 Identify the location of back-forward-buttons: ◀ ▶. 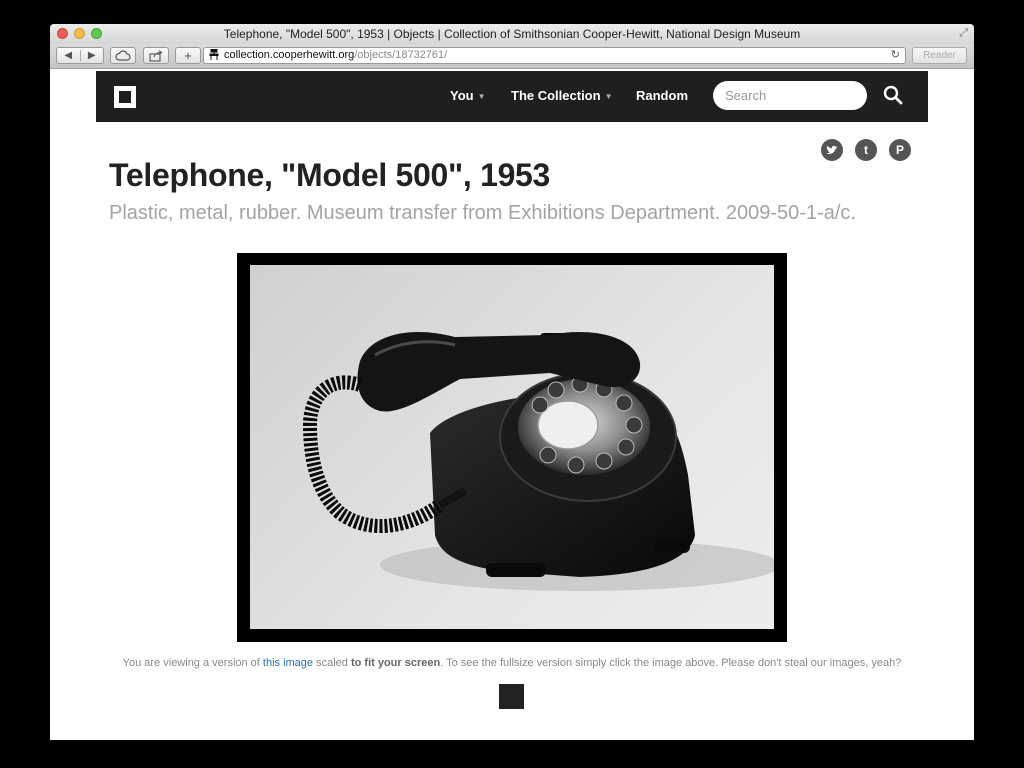
(80, 55).